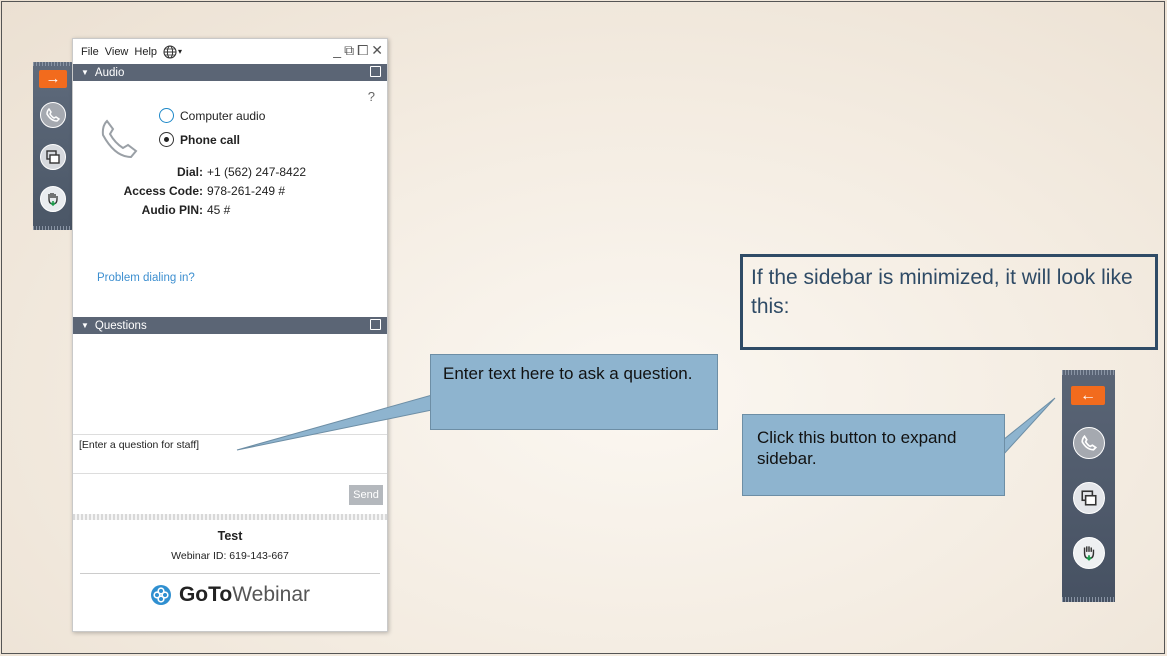 The height and width of the screenshot is (656, 1167). I want to click on questions-log, so click(230, 384).